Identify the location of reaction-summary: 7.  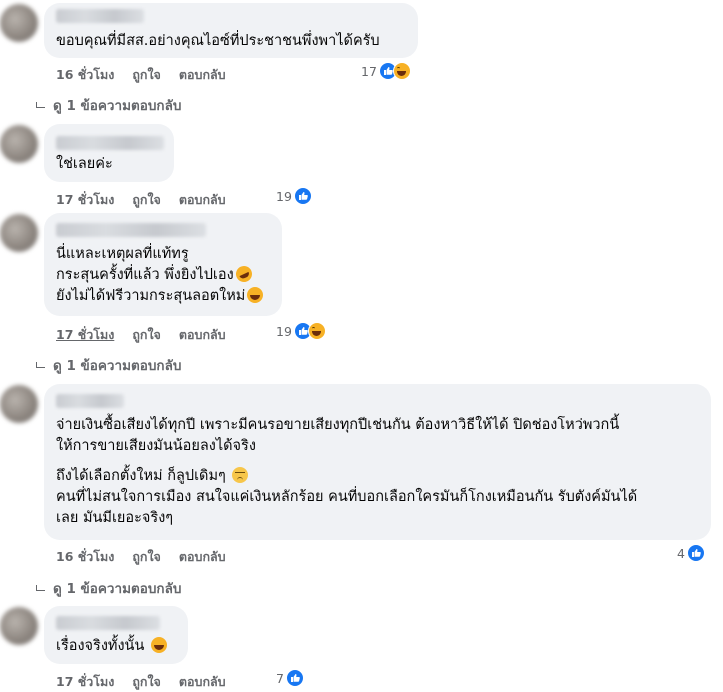
(290, 678).